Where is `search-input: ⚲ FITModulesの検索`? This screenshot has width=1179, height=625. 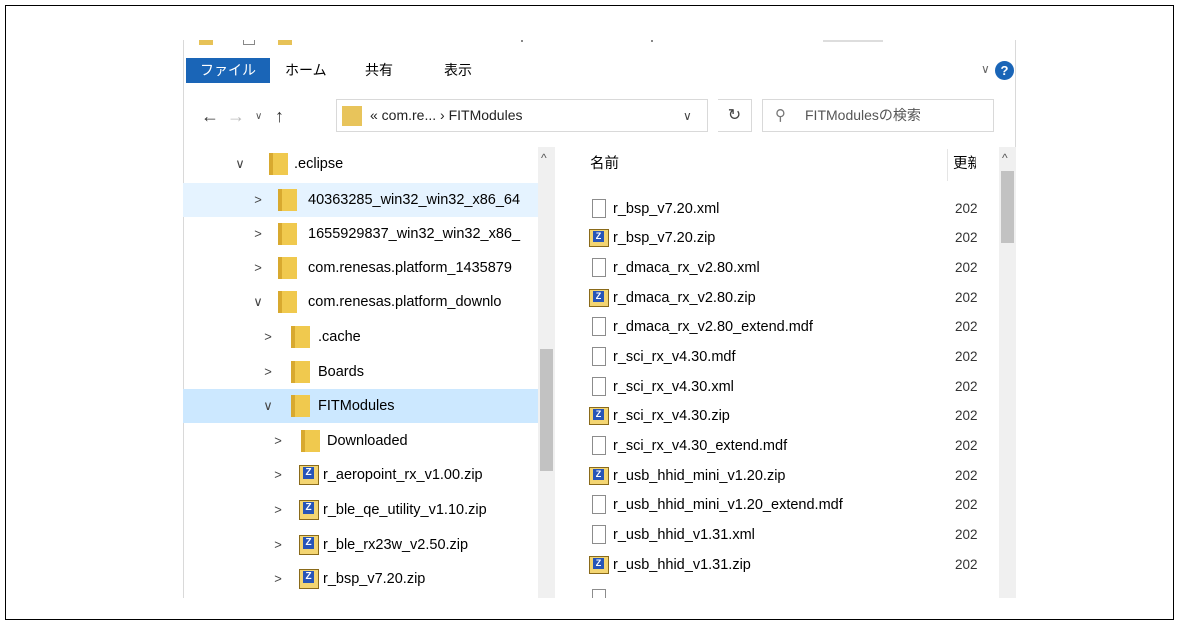
search-input: ⚲ FITModulesの検索 is located at coordinates (878, 115).